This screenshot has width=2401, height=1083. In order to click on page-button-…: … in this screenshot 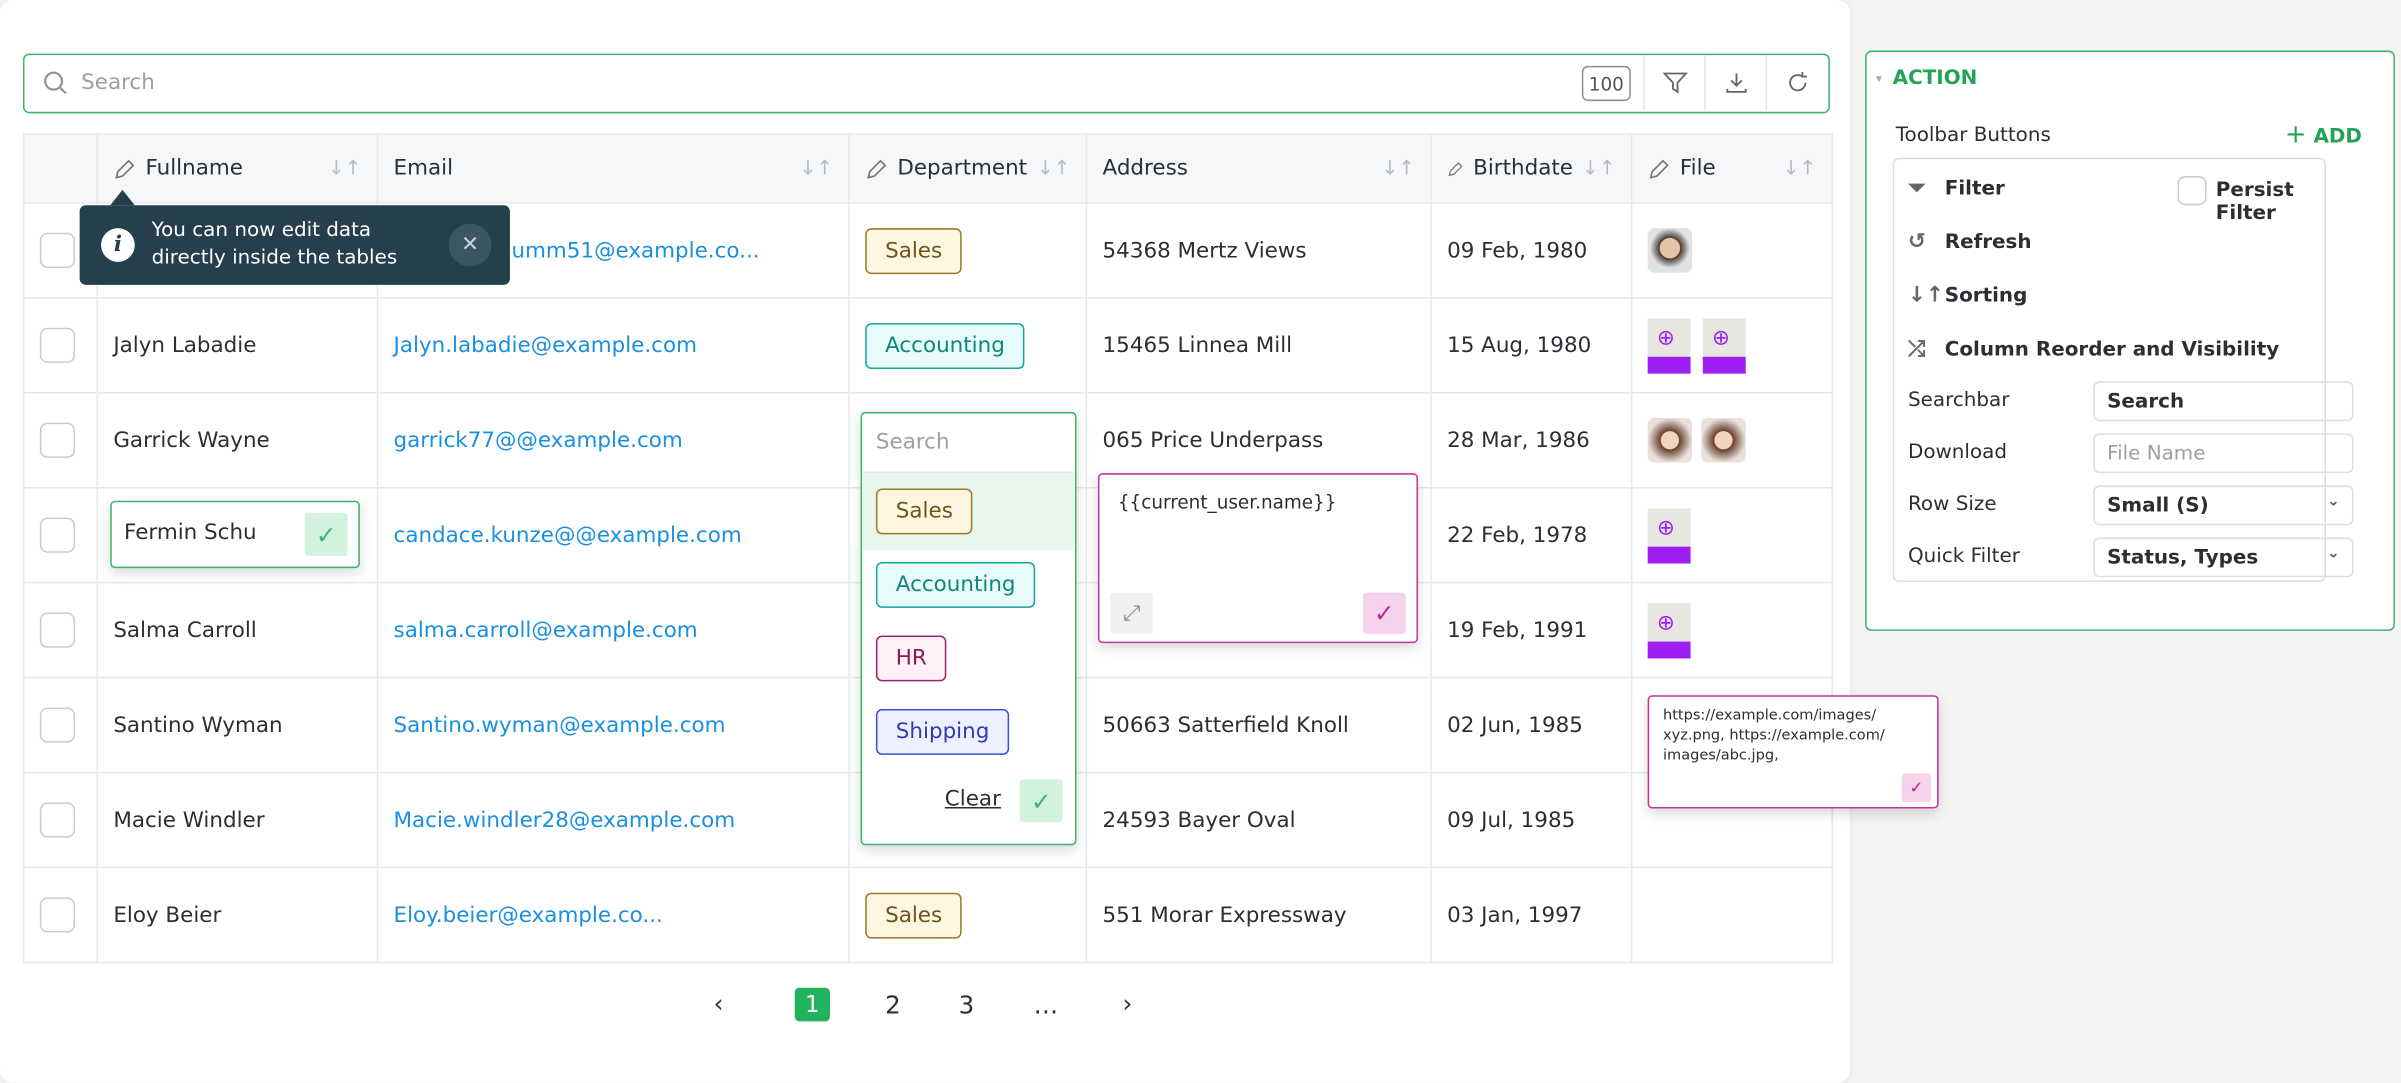, I will do `click(1046, 1005)`.